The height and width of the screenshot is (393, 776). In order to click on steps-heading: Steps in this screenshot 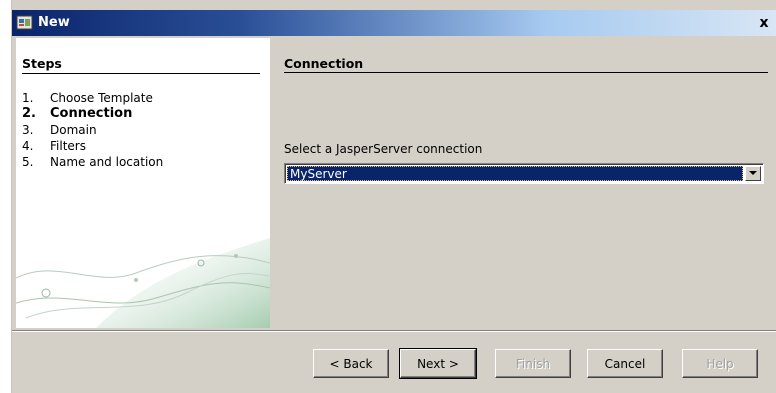, I will do `click(42, 63)`.